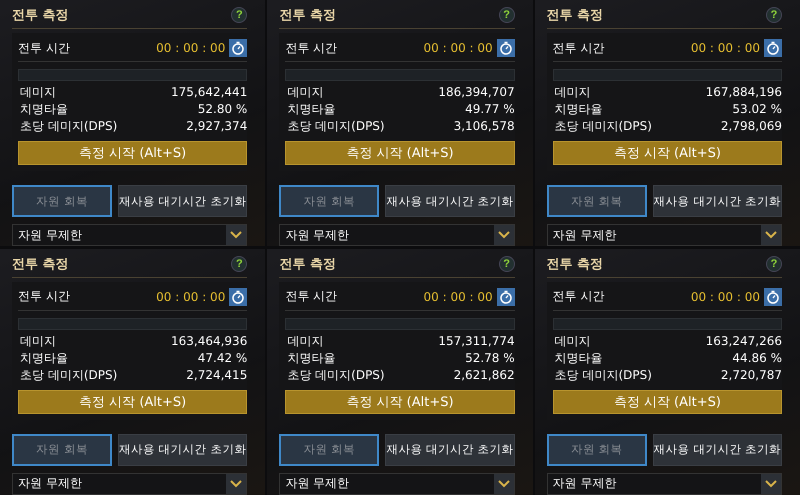 Image resolution: width=800 pixels, height=495 pixels. I want to click on stat-value: 44.86 %, so click(757, 358).